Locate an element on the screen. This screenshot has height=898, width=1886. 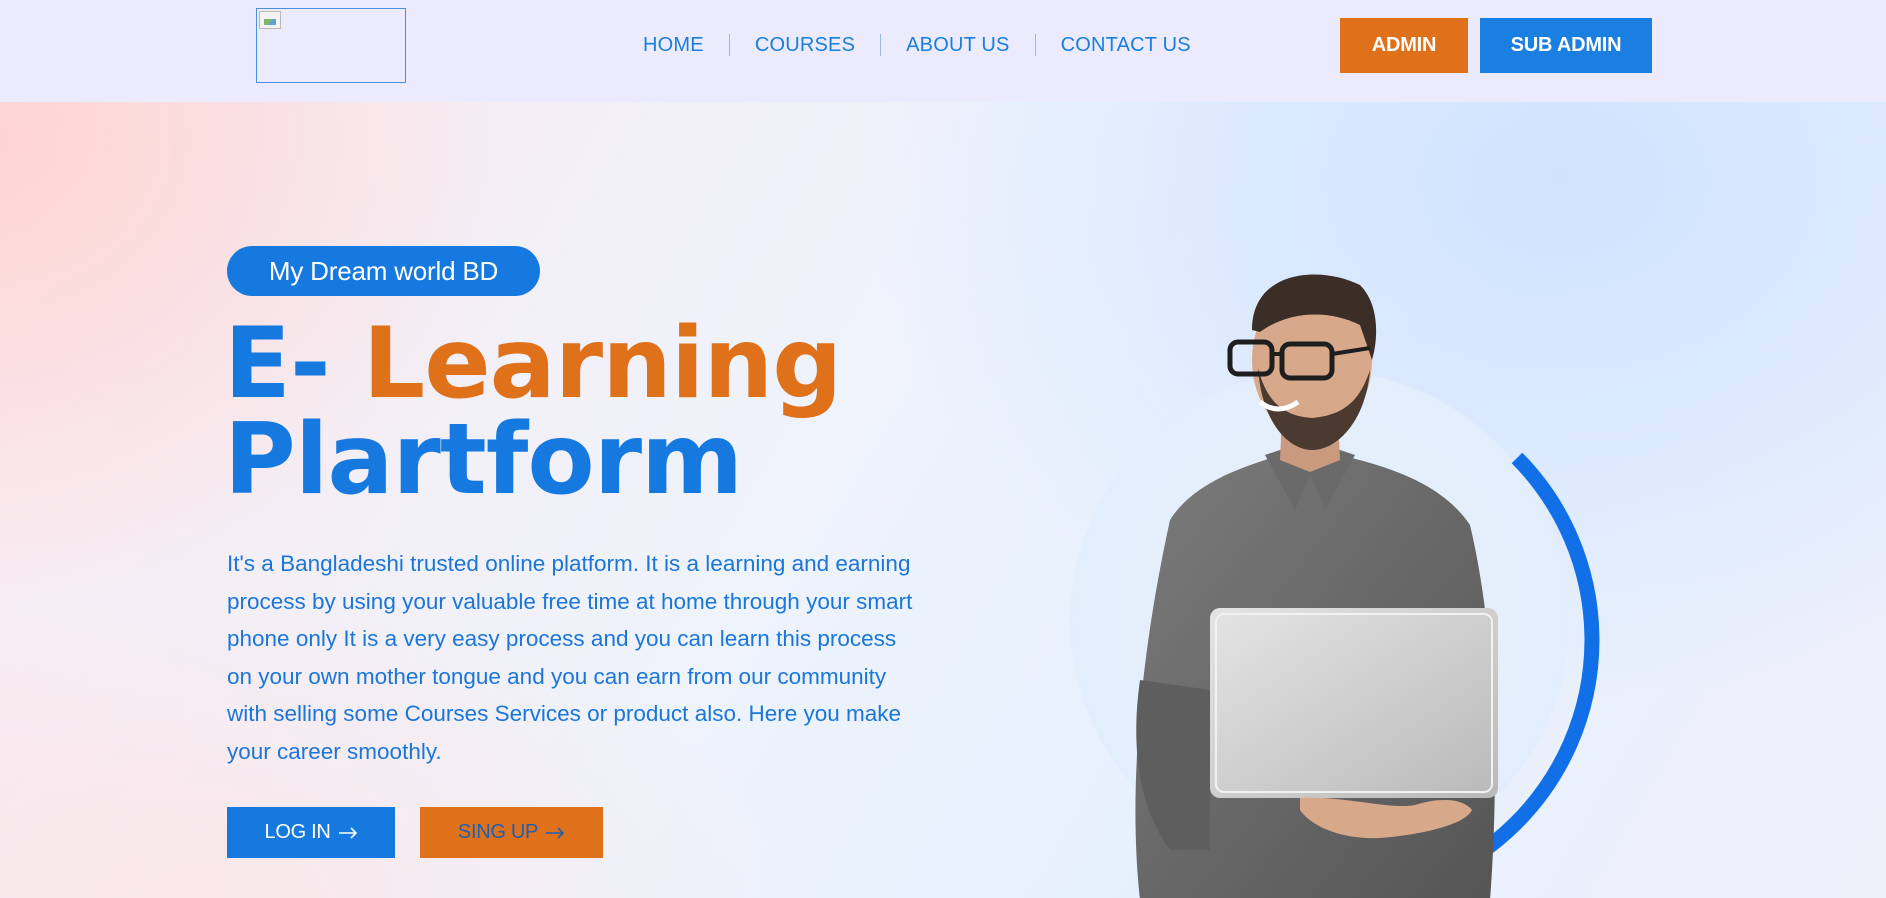
nav-home-link: HOME is located at coordinates (673, 45).